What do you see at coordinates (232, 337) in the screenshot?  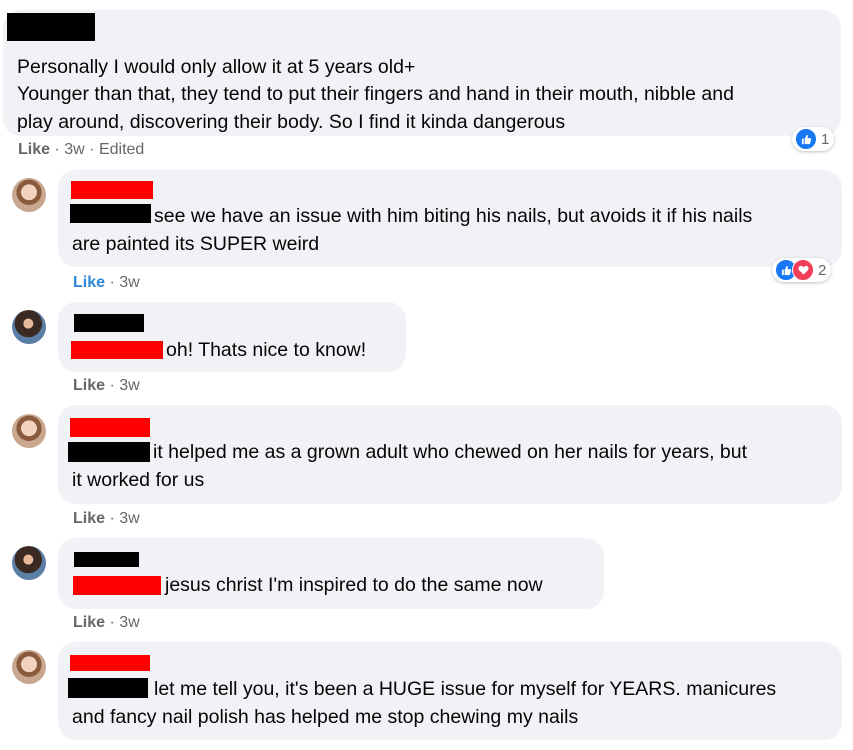 I see `comment-bubble: oh! Thats nice to know!` at bounding box center [232, 337].